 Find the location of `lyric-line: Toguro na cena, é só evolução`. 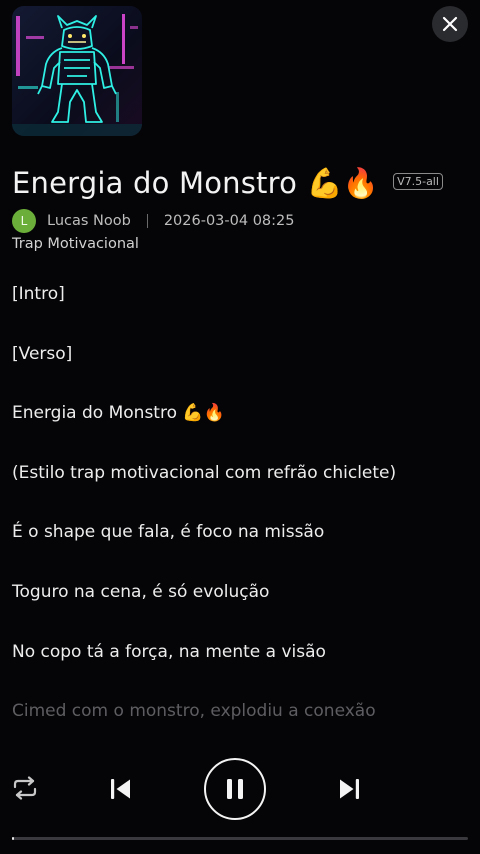

lyric-line: Toguro na cena, é só evolução is located at coordinates (141, 591).